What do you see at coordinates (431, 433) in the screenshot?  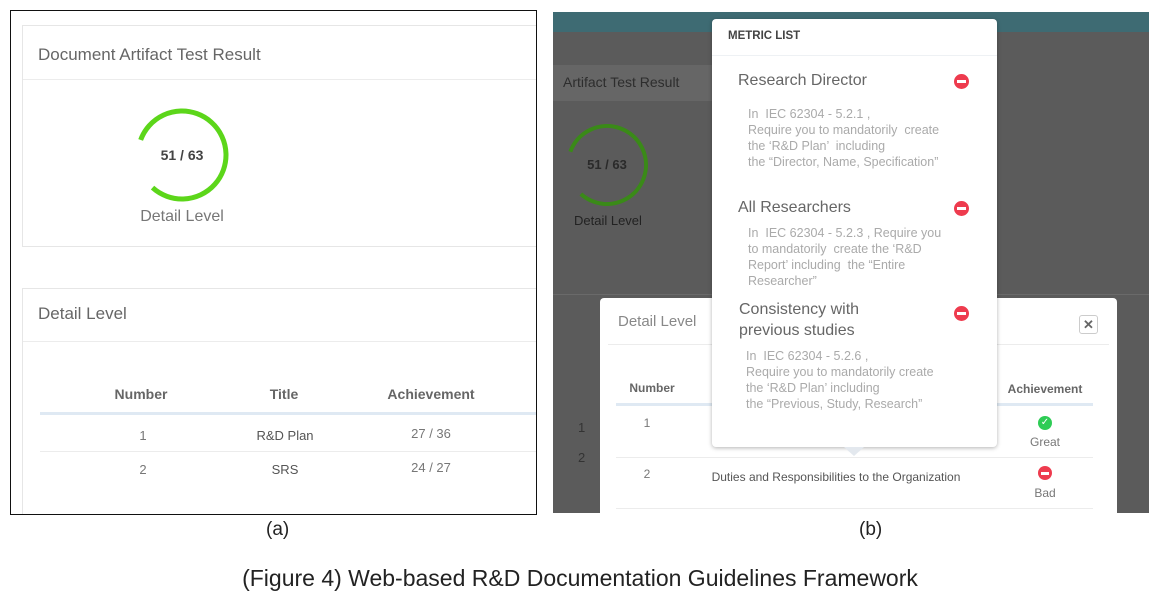 I see `row-achievement: 27 / 36` at bounding box center [431, 433].